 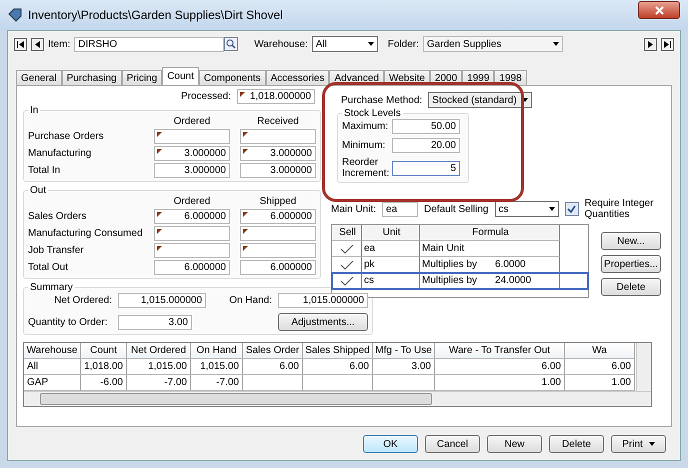 What do you see at coordinates (276, 96) in the screenshot?
I see `number-field: 1,018.000000` at bounding box center [276, 96].